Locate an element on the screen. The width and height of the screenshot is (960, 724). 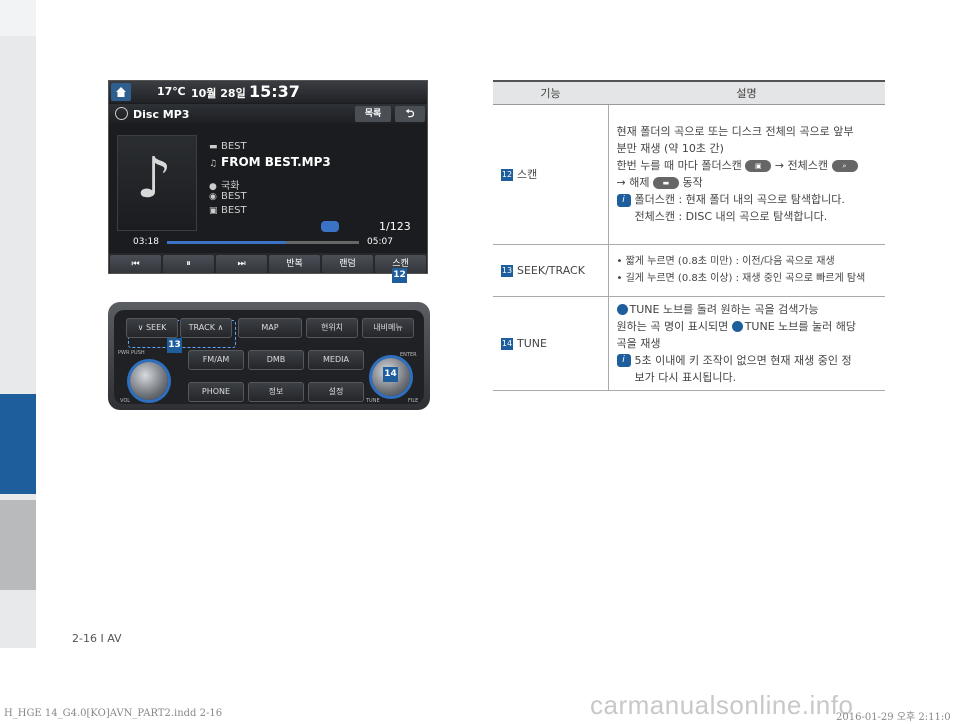
fm-am-key: FM/AM is located at coordinates (216, 360).